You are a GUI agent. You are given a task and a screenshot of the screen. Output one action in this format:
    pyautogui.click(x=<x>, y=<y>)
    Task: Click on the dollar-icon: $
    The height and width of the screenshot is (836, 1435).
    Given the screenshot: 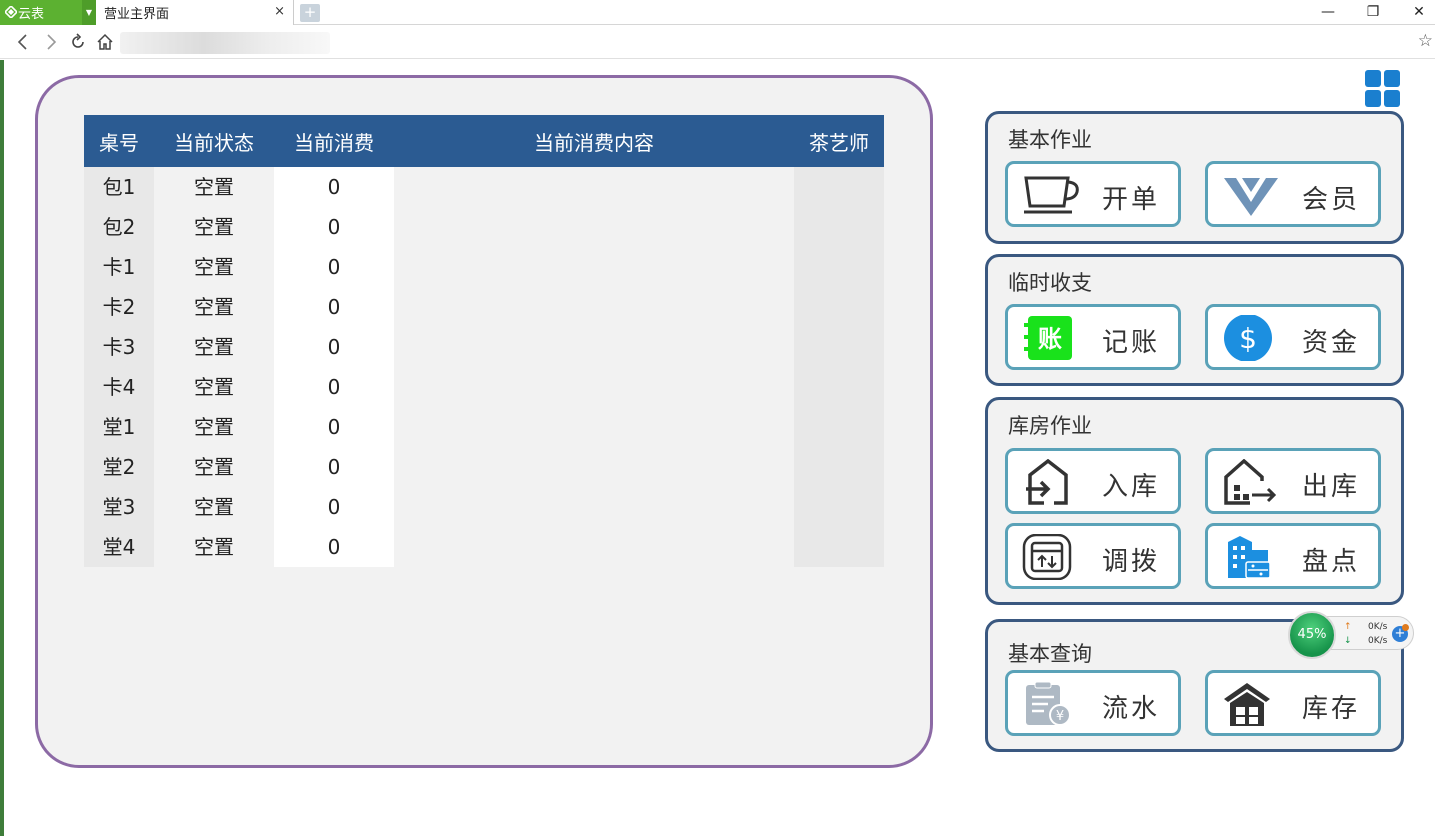 What is the action you would take?
    pyautogui.click(x=1248, y=338)
    